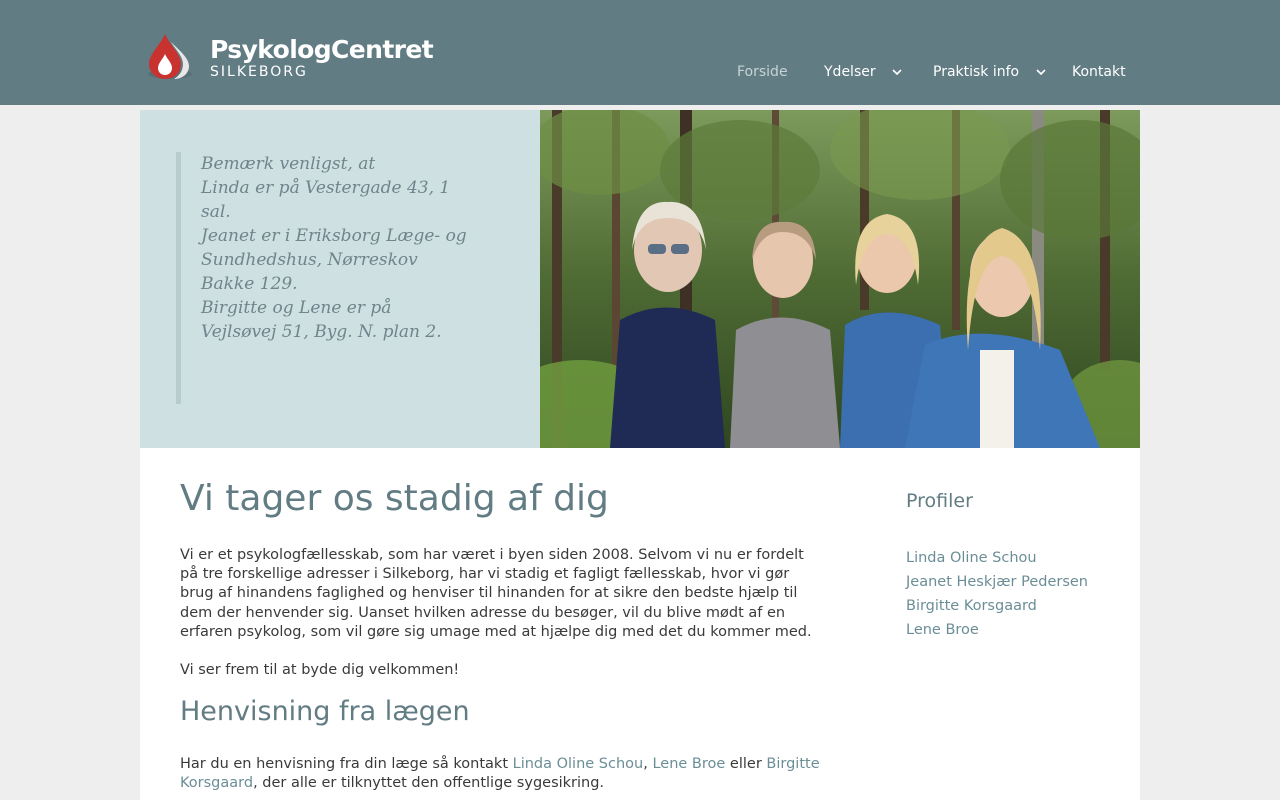 Image resolution: width=1280 pixels, height=800 pixels. What do you see at coordinates (976, 72) in the screenshot?
I see `nav-praktisk-info-label: Praktisk info` at bounding box center [976, 72].